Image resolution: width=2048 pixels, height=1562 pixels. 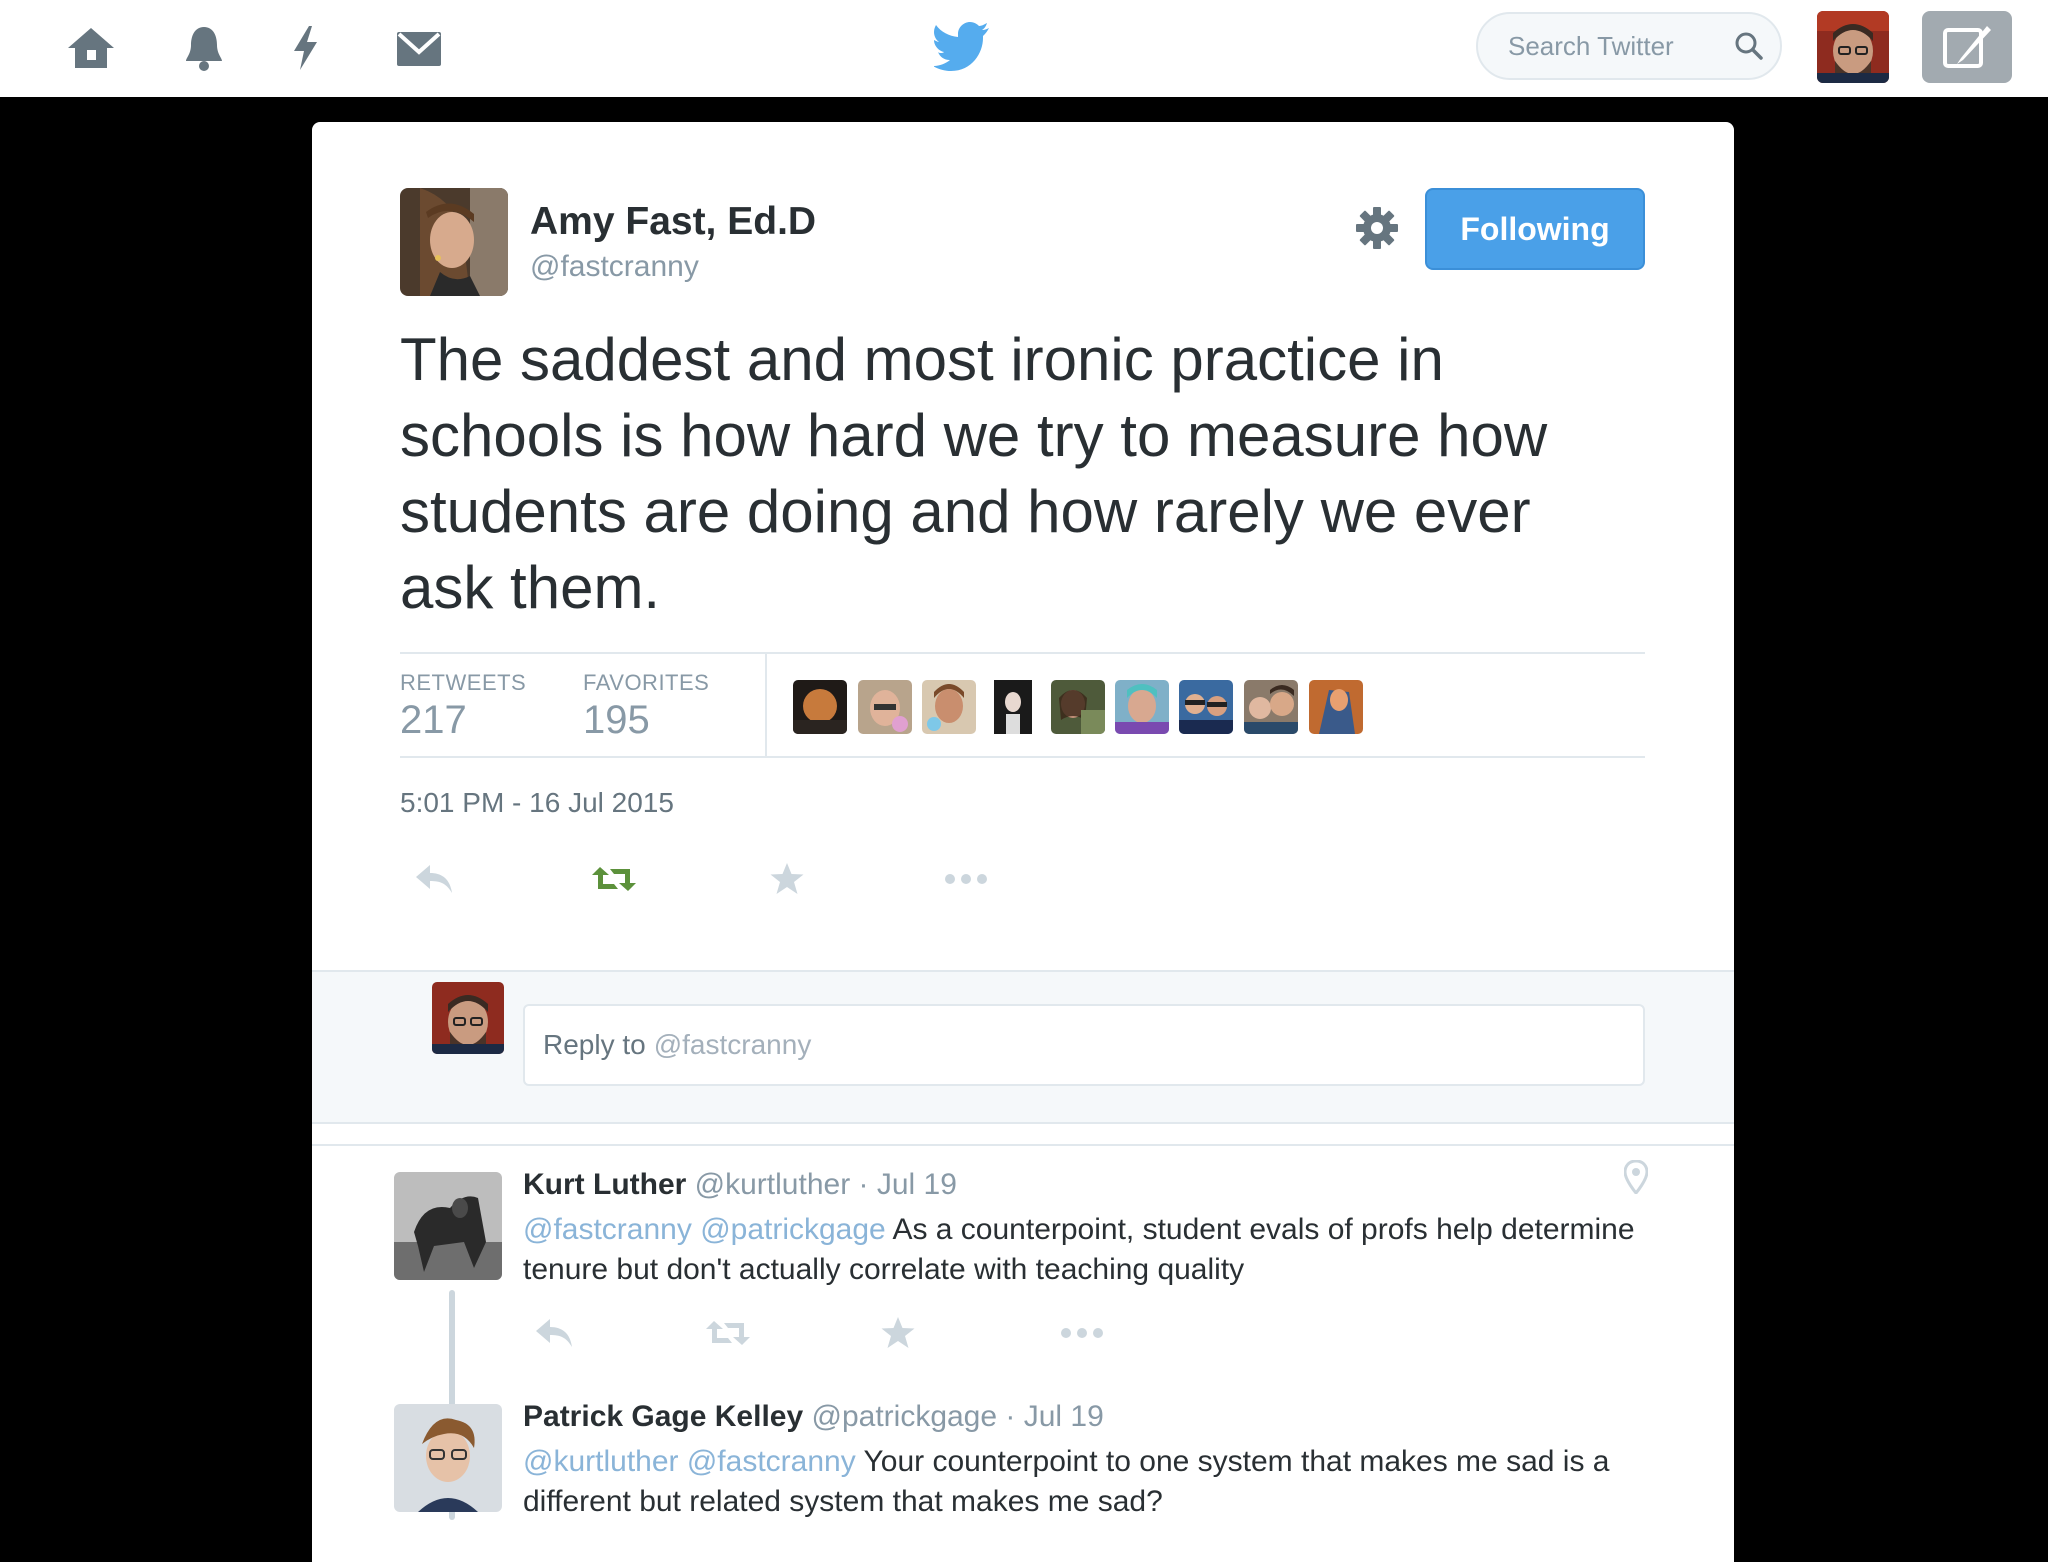 I want to click on search-icon, so click(x=1749, y=46).